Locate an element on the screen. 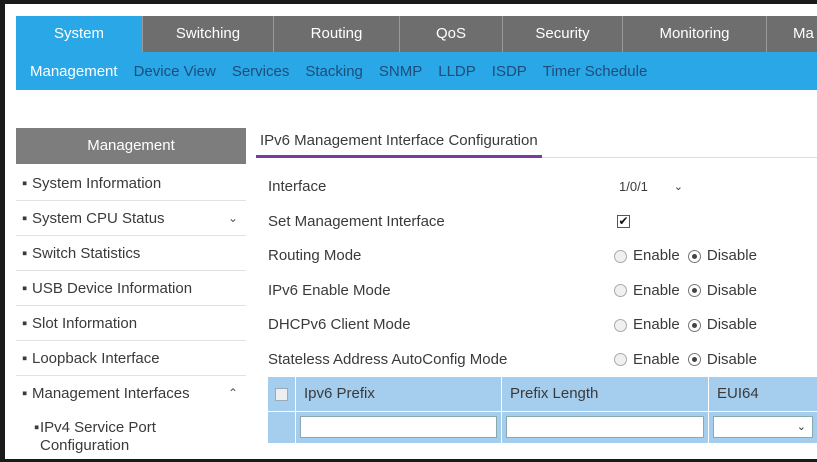 The height and width of the screenshot is (462, 817). page-title-bar: IPv6 Management Interface Configuration is located at coordinates (536, 143).